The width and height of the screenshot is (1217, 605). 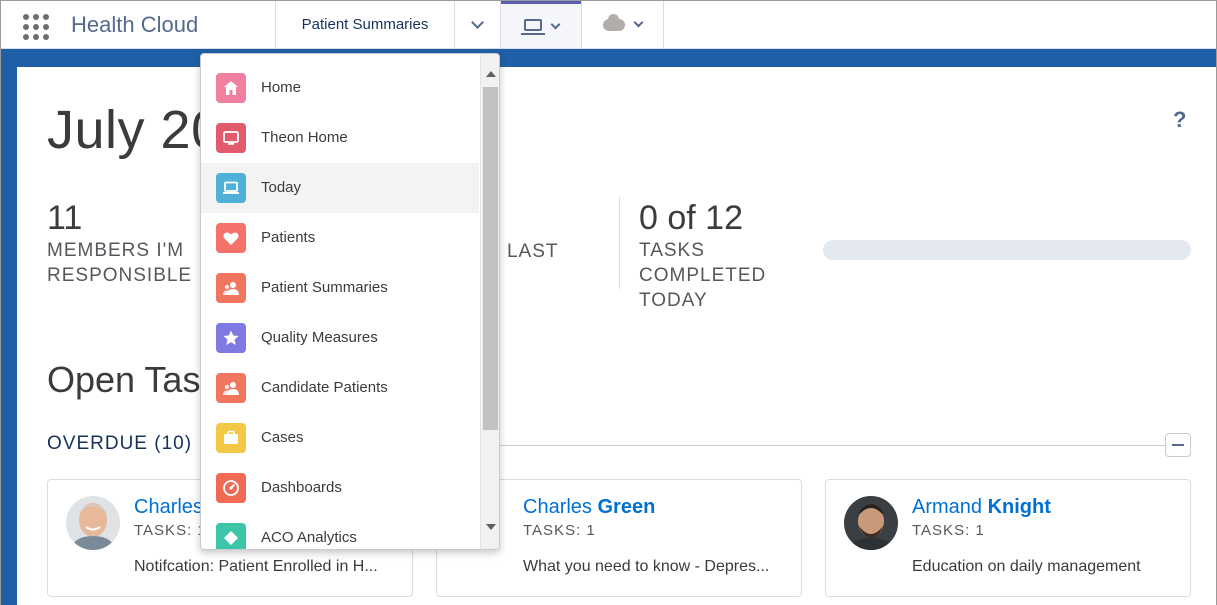 I want to click on task-description: Education on daily management, so click(x=1026, y=566).